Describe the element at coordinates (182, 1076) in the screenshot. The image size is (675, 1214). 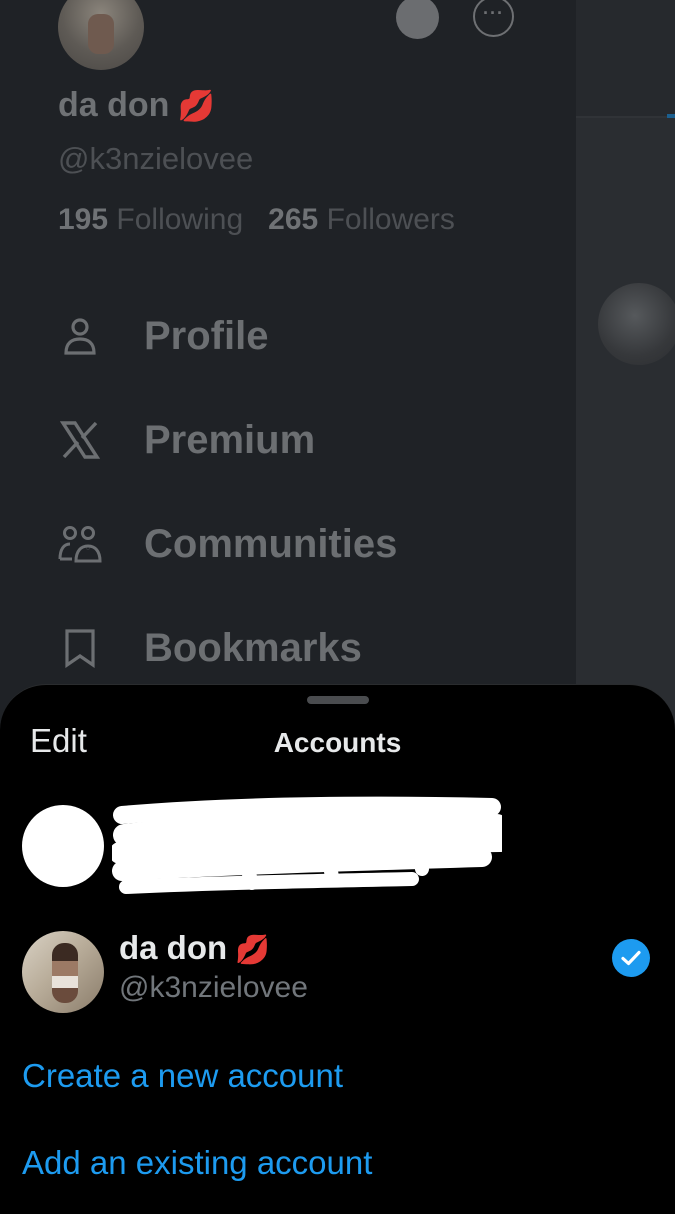
I see `create-account-link: Create a new account` at that location.